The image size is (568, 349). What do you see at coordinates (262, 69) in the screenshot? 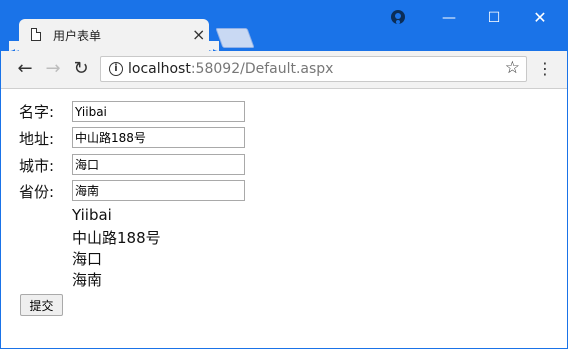
I see `url-path: :58092/Default.aspx` at bounding box center [262, 69].